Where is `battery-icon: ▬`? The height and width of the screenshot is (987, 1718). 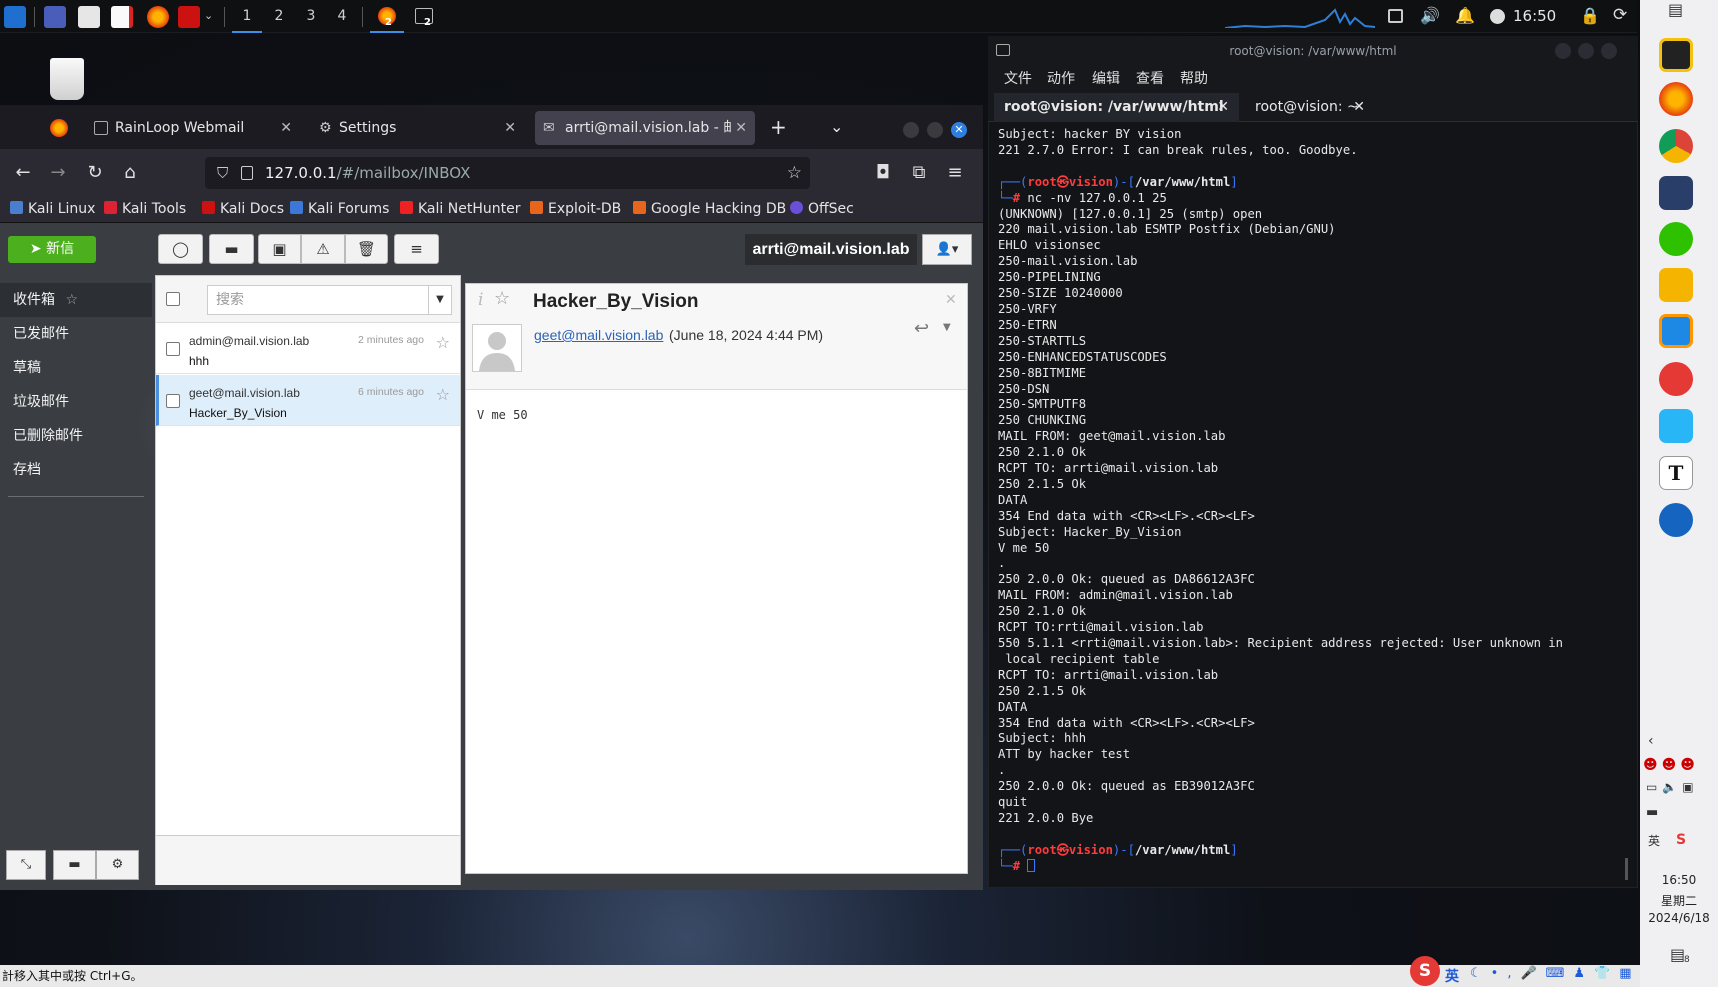
battery-icon: ▬ is located at coordinates (1652, 812).